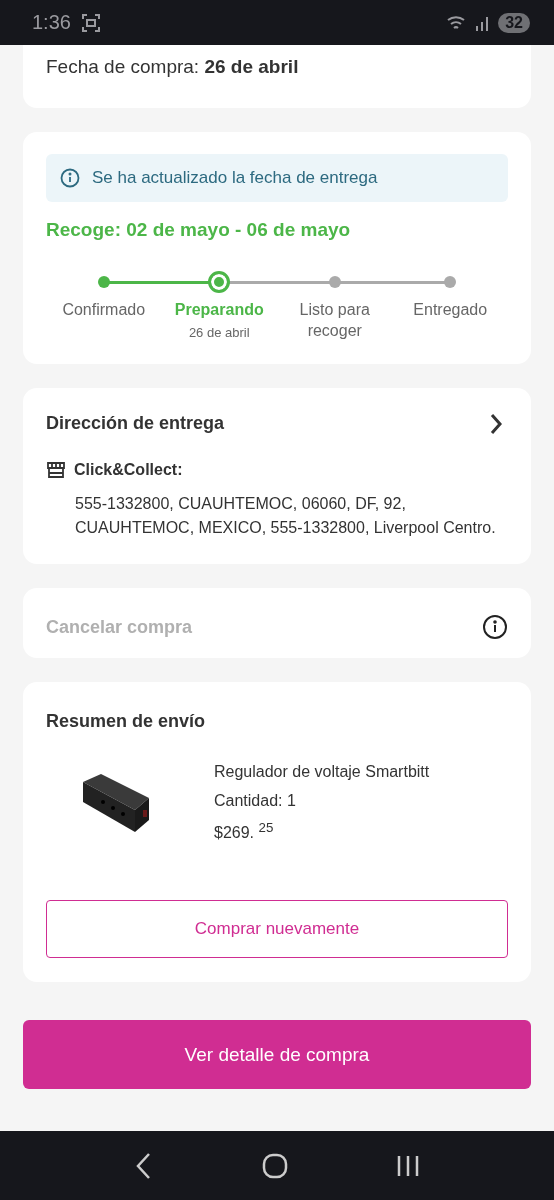  Describe the element at coordinates (277, 929) in the screenshot. I see `rebuy-button: Comprar nuevamente` at that location.